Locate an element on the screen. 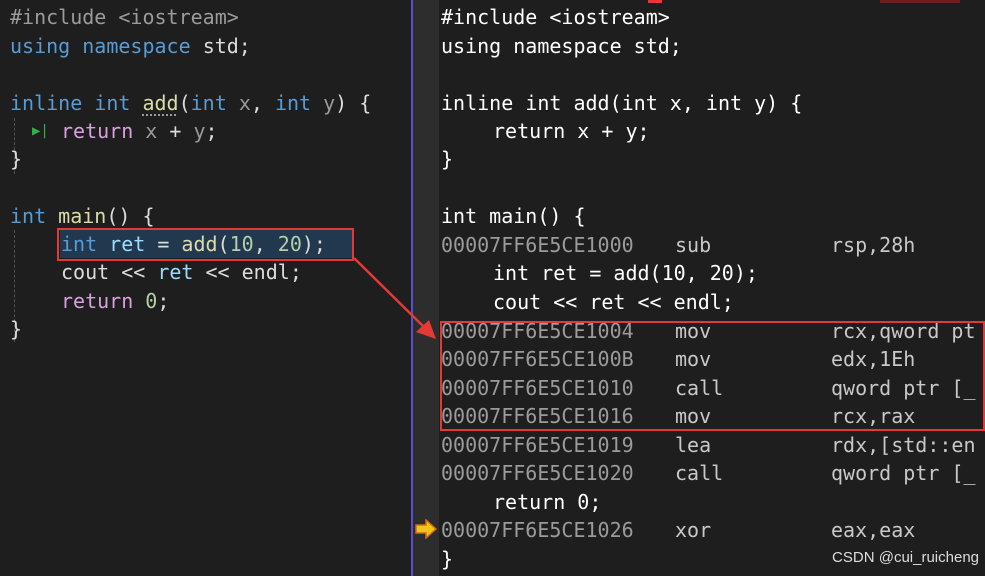  src-line-cout: cout << ret << endl; is located at coordinates (613, 302).